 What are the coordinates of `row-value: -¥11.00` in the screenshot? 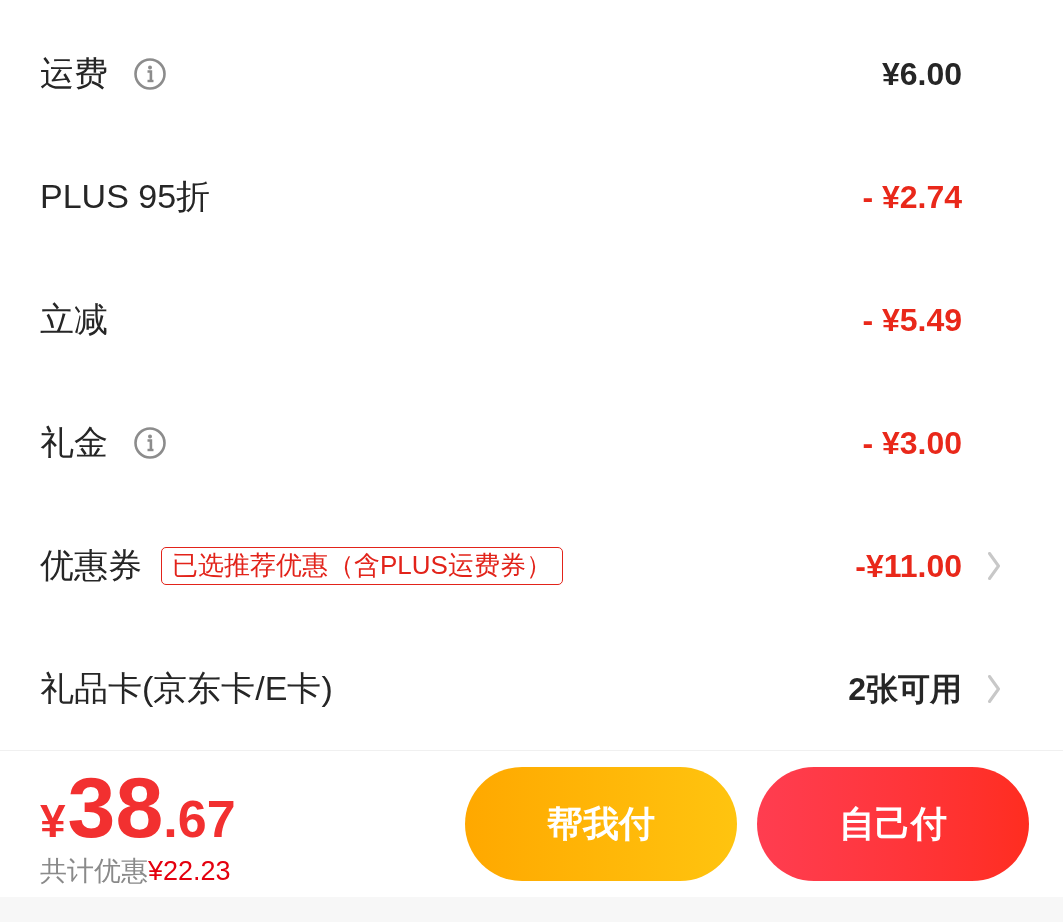 It's located at (908, 566).